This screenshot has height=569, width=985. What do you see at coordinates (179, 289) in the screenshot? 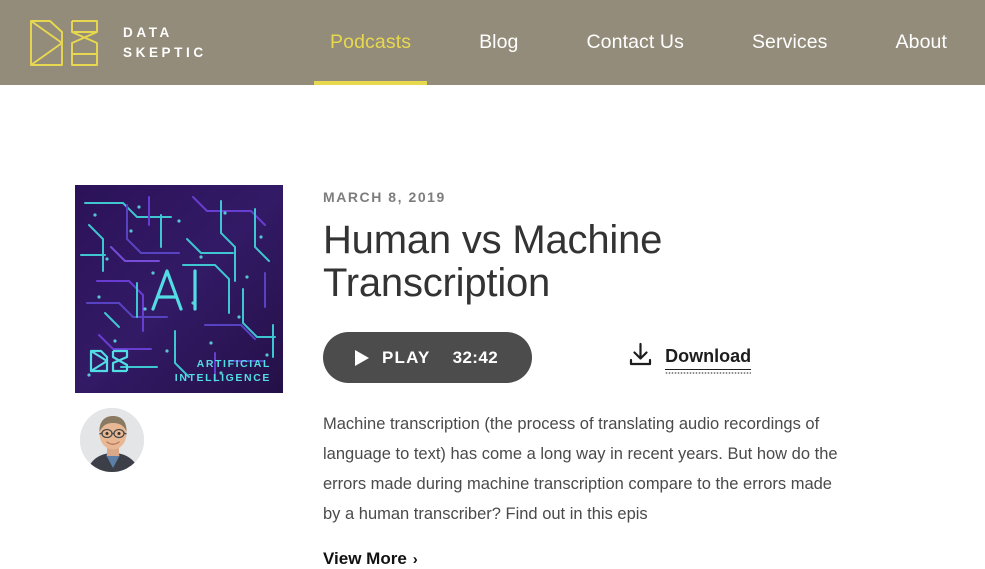
I see `ai-circuit-board-cover-art: ARTIFICIAL INTELLIGENCE` at bounding box center [179, 289].